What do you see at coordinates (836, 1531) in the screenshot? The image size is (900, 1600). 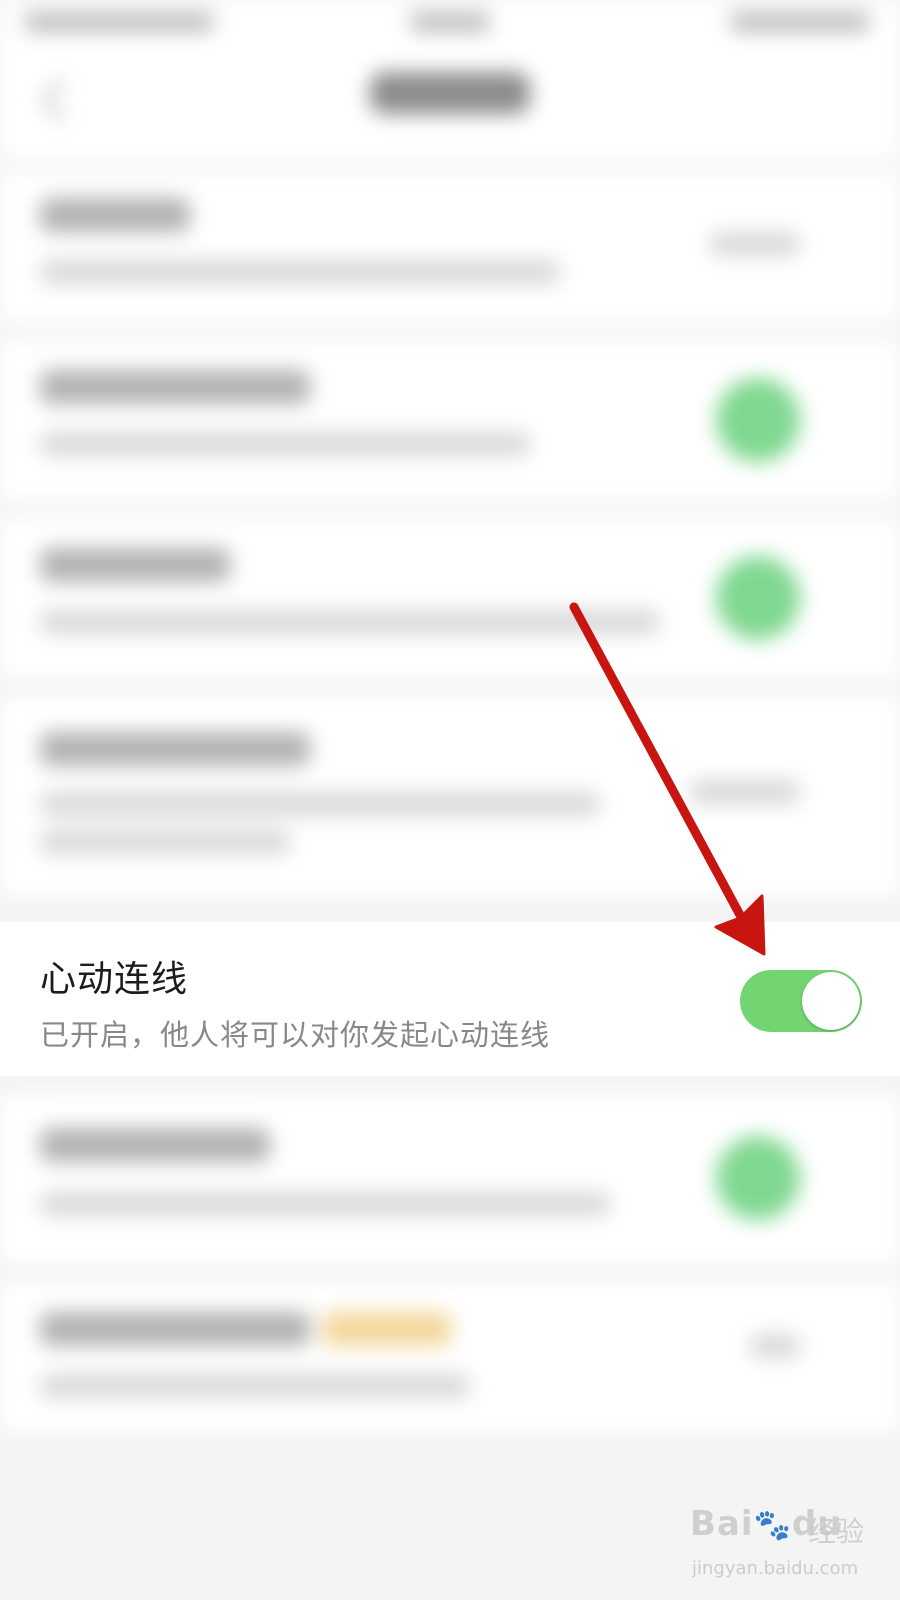 I see `watermark-product: 经验` at bounding box center [836, 1531].